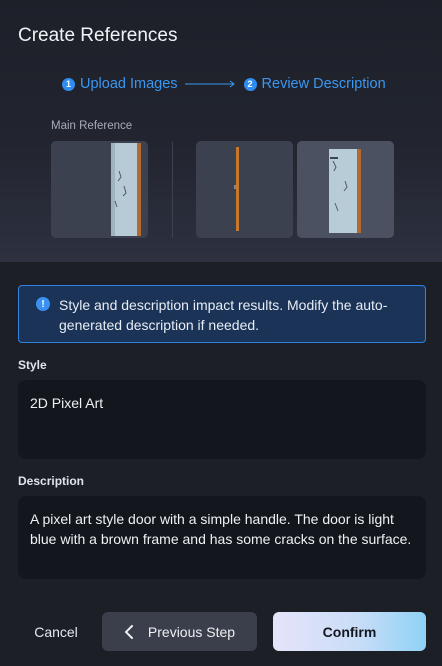 This screenshot has width=442, height=666. Describe the element at coordinates (43, 304) in the screenshot. I see `info-icon: !` at that location.